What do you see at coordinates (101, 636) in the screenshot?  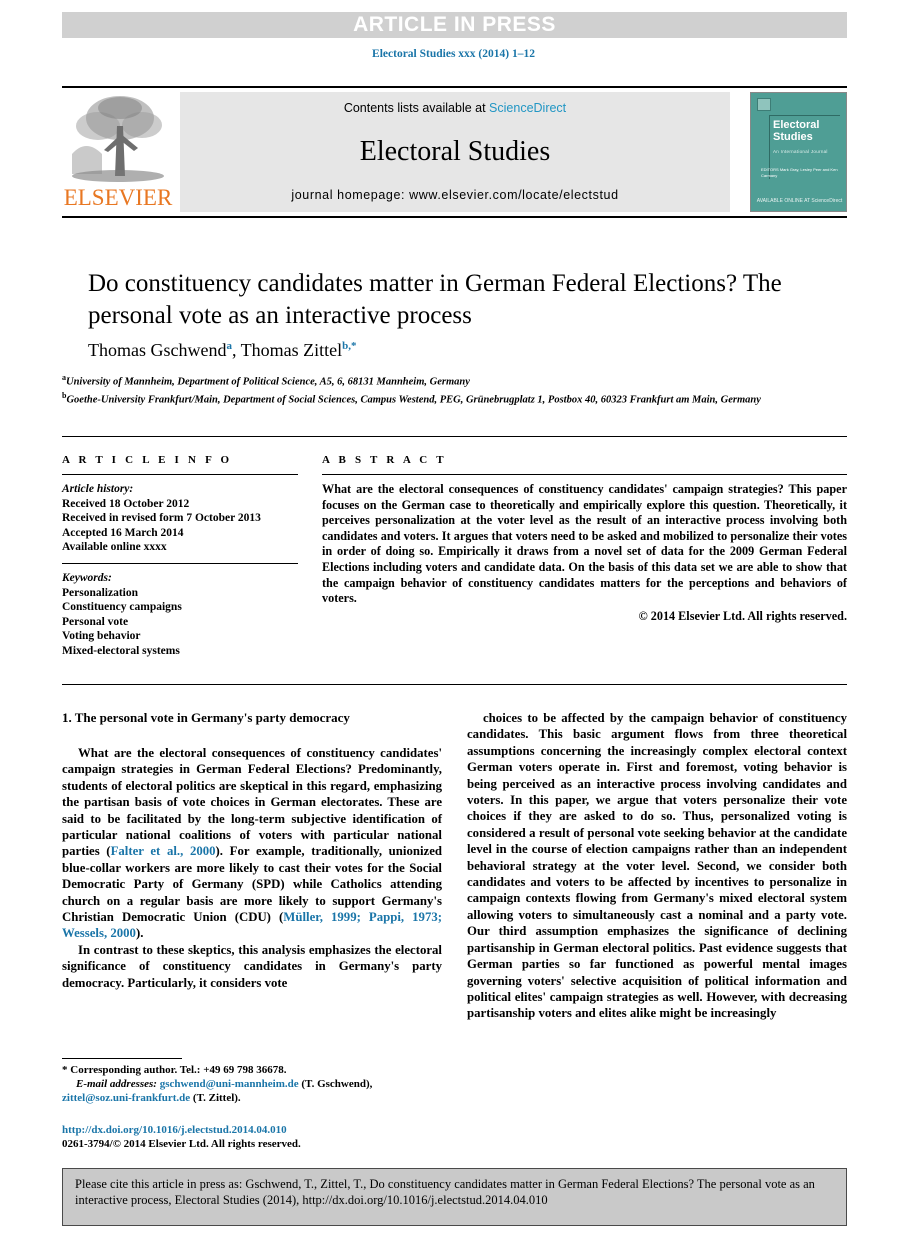 I see `keyword-3: Voting behavior` at bounding box center [101, 636].